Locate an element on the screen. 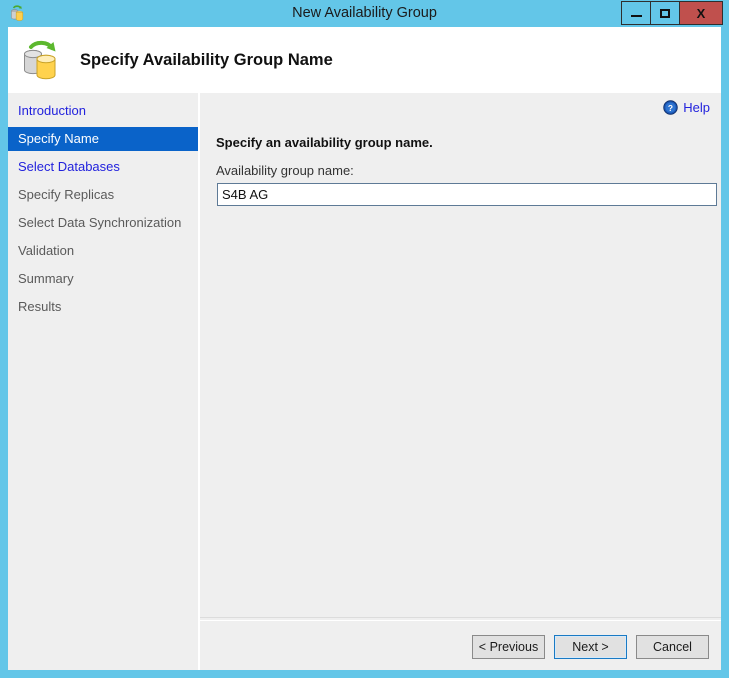 The width and height of the screenshot is (729, 678). footer-divider-shadow is located at coordinates (460, 617).